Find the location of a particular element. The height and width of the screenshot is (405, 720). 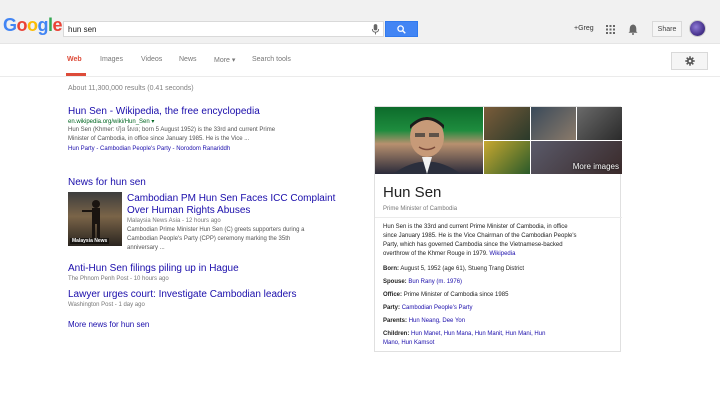

portrait-illustration is located at coordinates (427, 145).